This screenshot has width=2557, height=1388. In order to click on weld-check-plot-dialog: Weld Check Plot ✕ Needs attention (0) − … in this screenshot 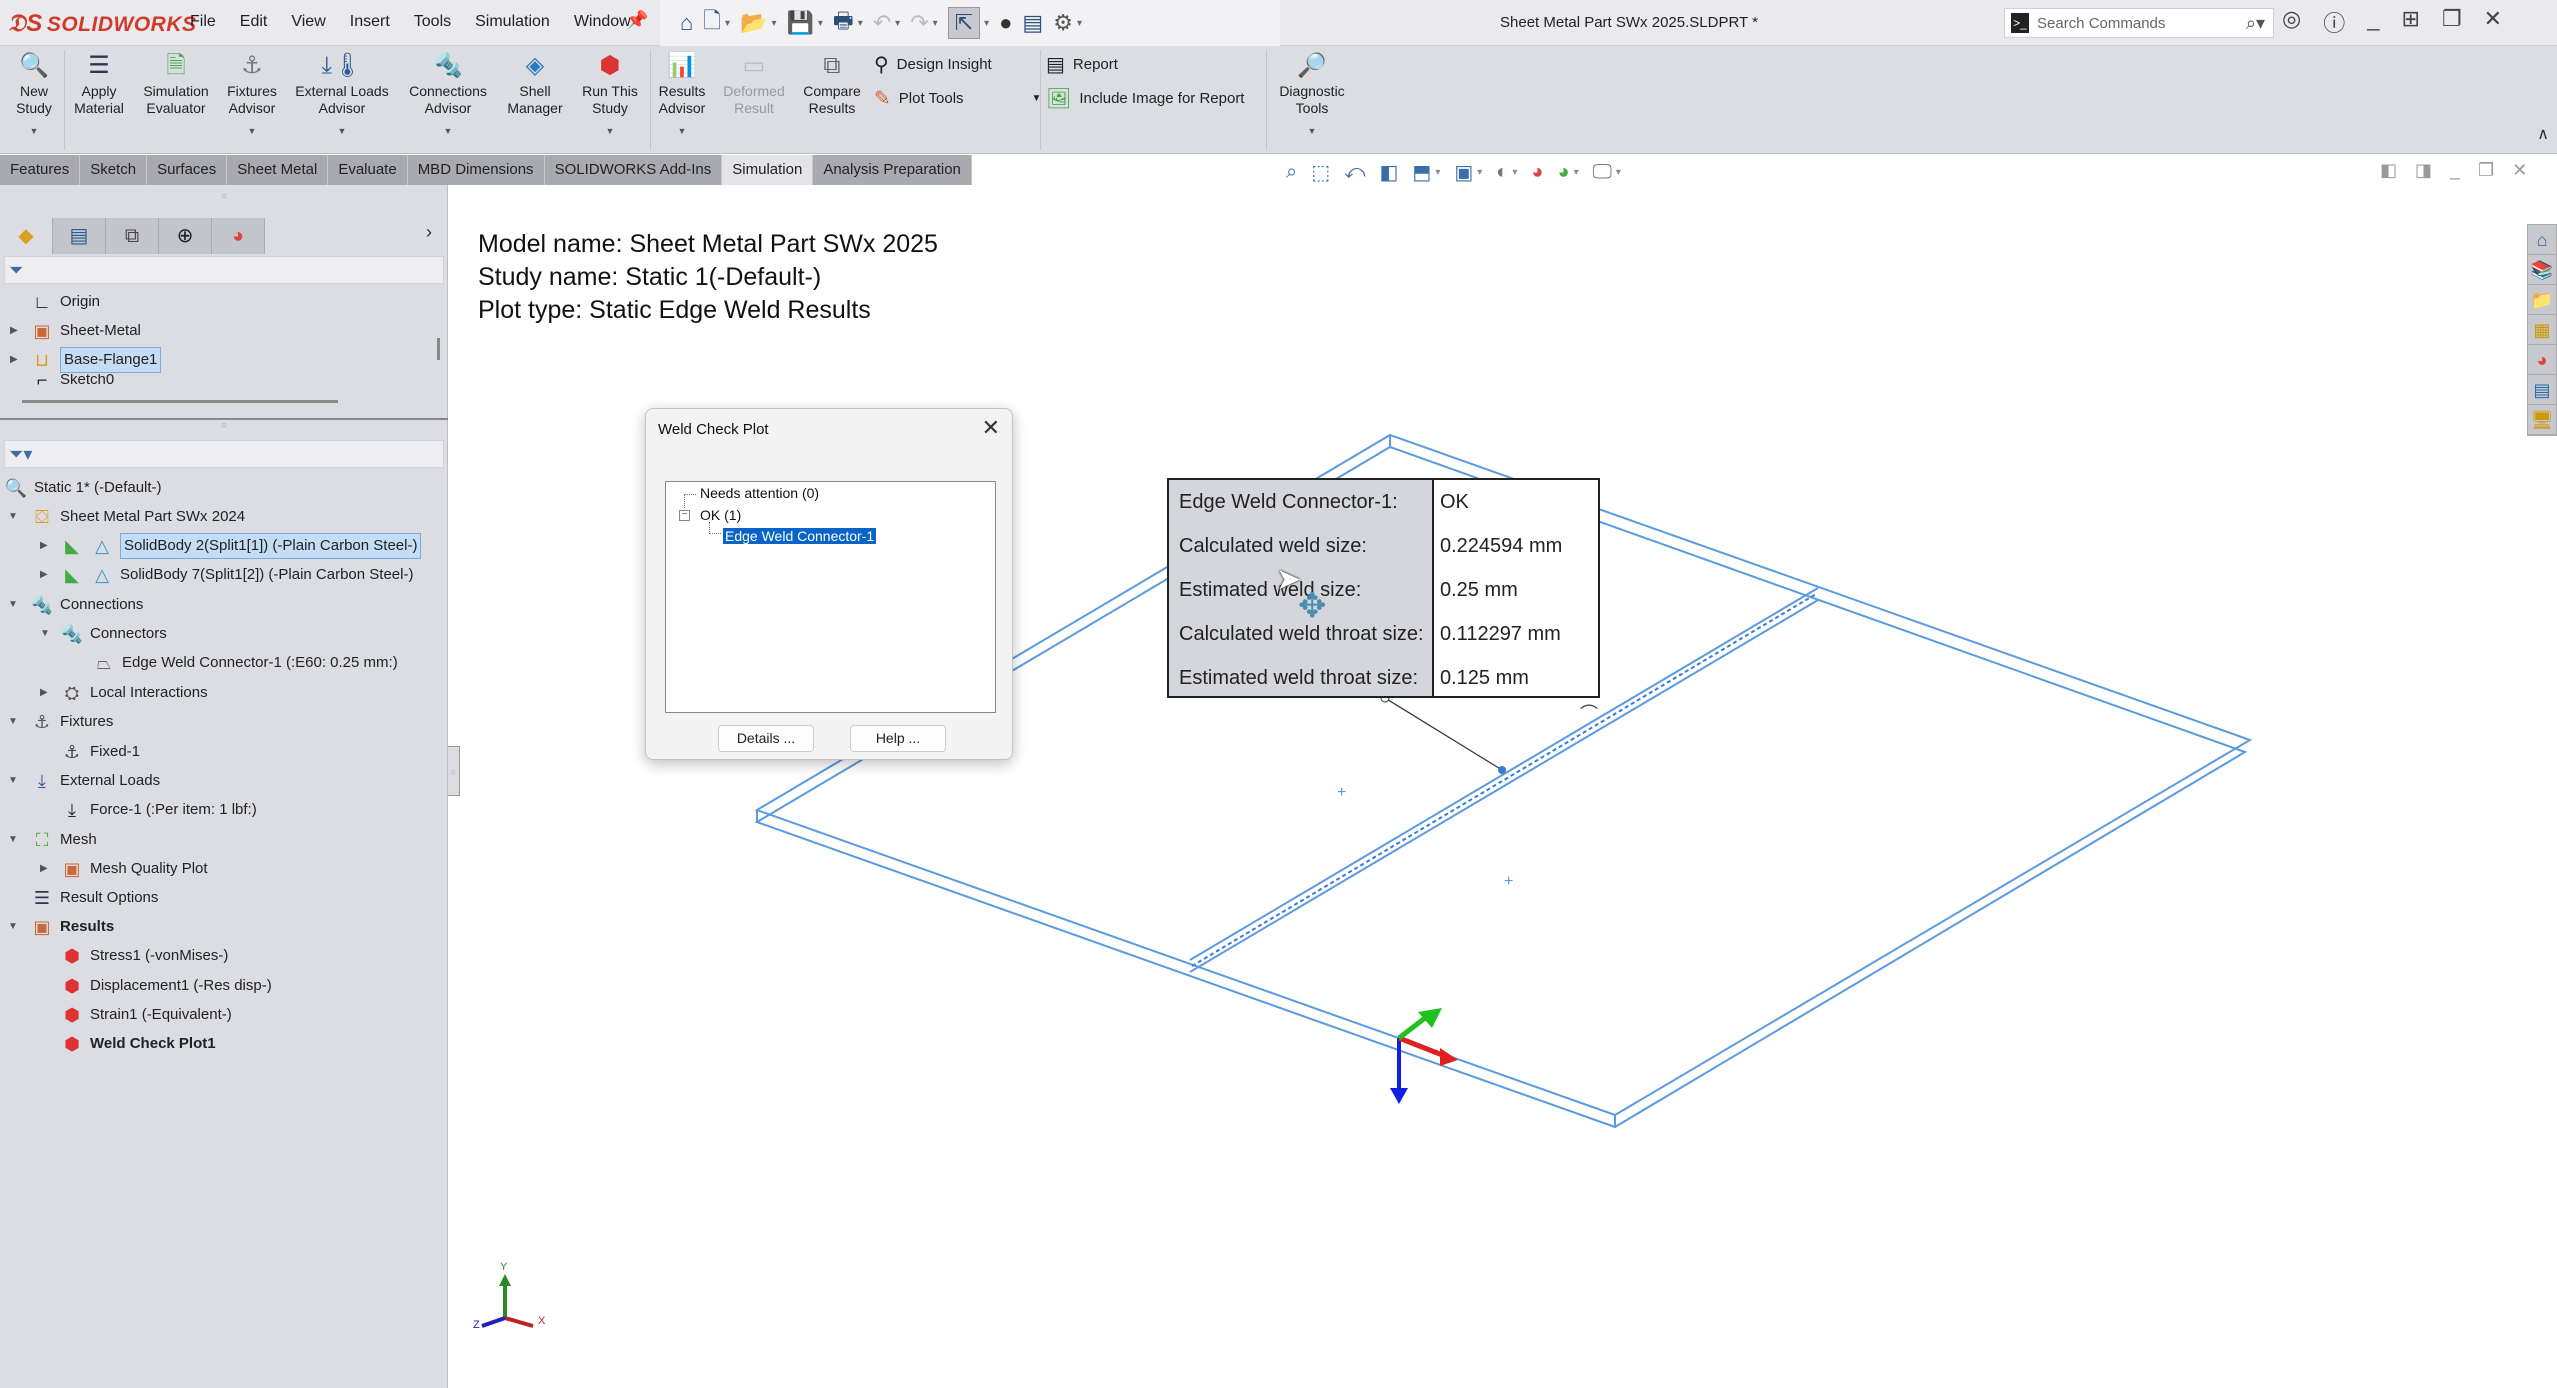, I will do `click(829, 584)`.